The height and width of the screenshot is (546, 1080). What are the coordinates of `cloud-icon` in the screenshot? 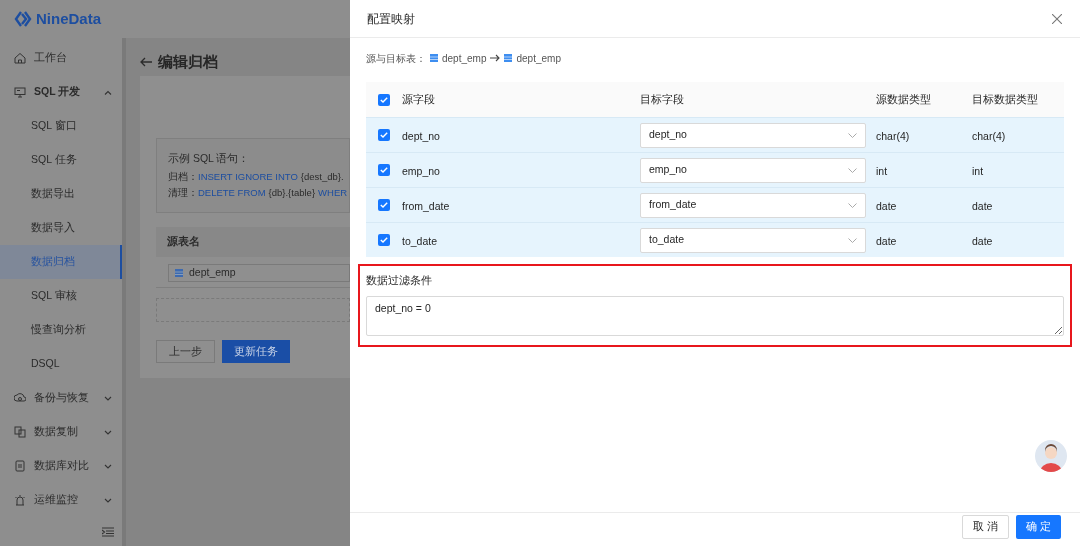 It's located at (20, 398).